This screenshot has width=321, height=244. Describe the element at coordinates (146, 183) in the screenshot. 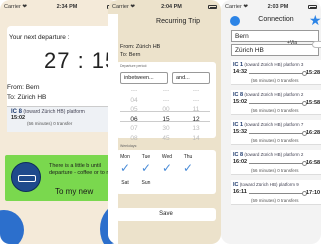

I see `day-sun: Sun` at that location.